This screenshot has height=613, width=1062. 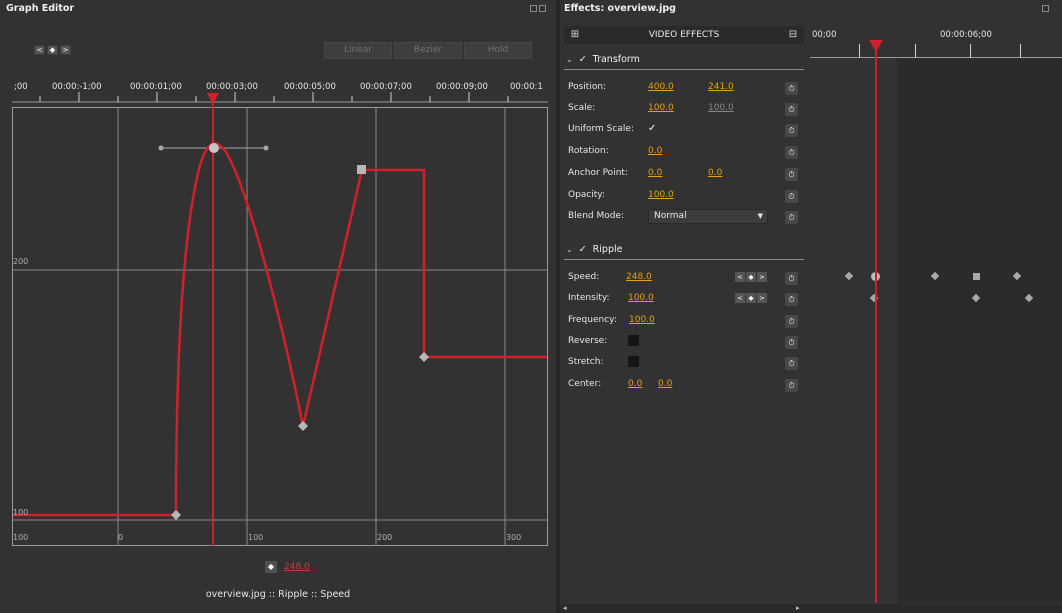 I want to click on graph-editor-title: Graph Editor, so click(x=40, y=8).